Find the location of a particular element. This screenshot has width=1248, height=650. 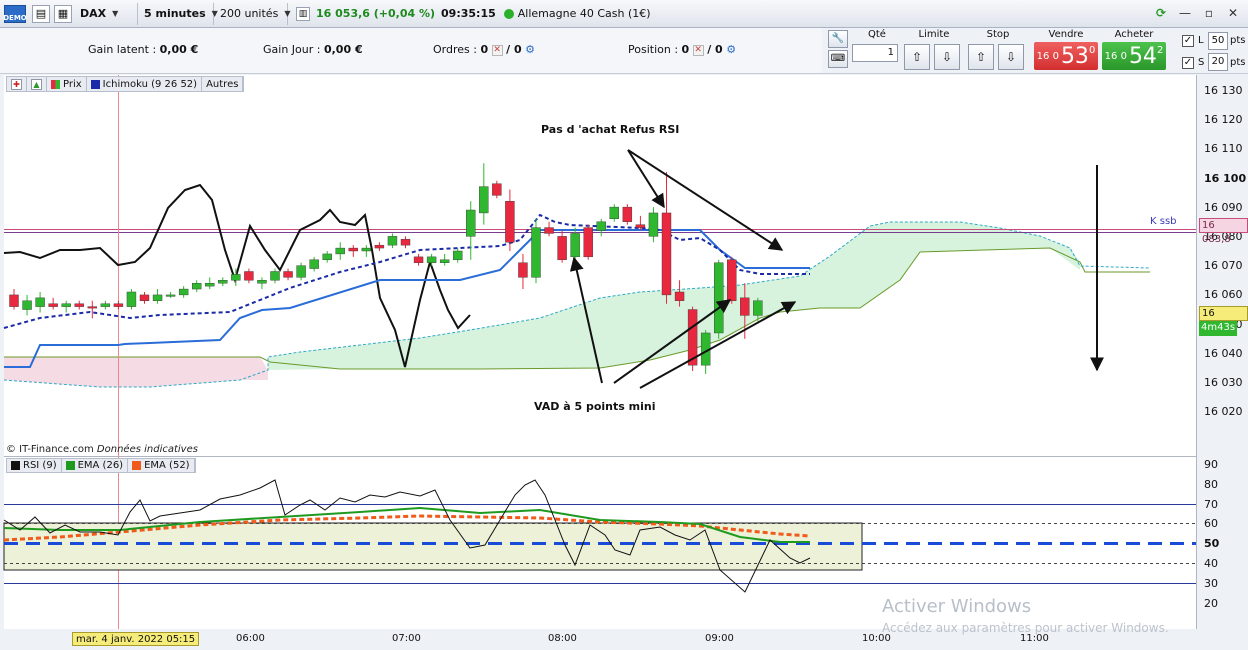

ichimoku-swatch-icon is located at coordinates (95, 84).